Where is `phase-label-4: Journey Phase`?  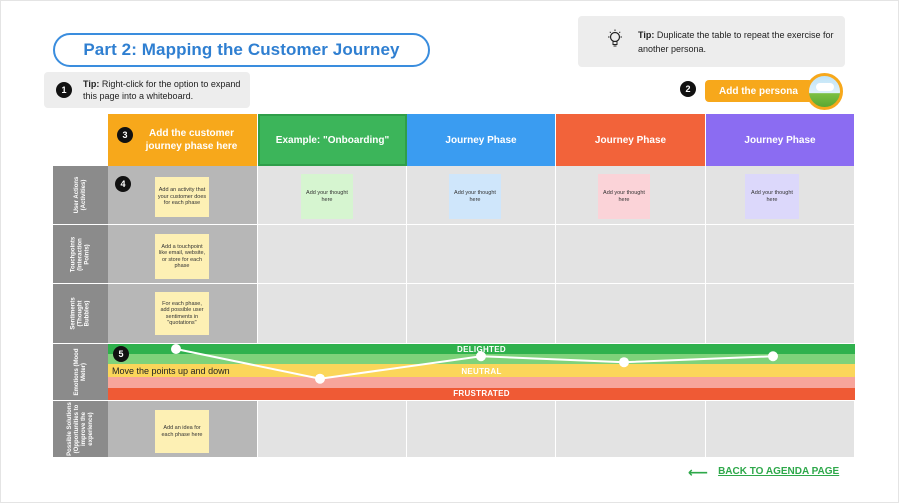
phase-label-4: Journey Phase is located at coordinates (630, 140).